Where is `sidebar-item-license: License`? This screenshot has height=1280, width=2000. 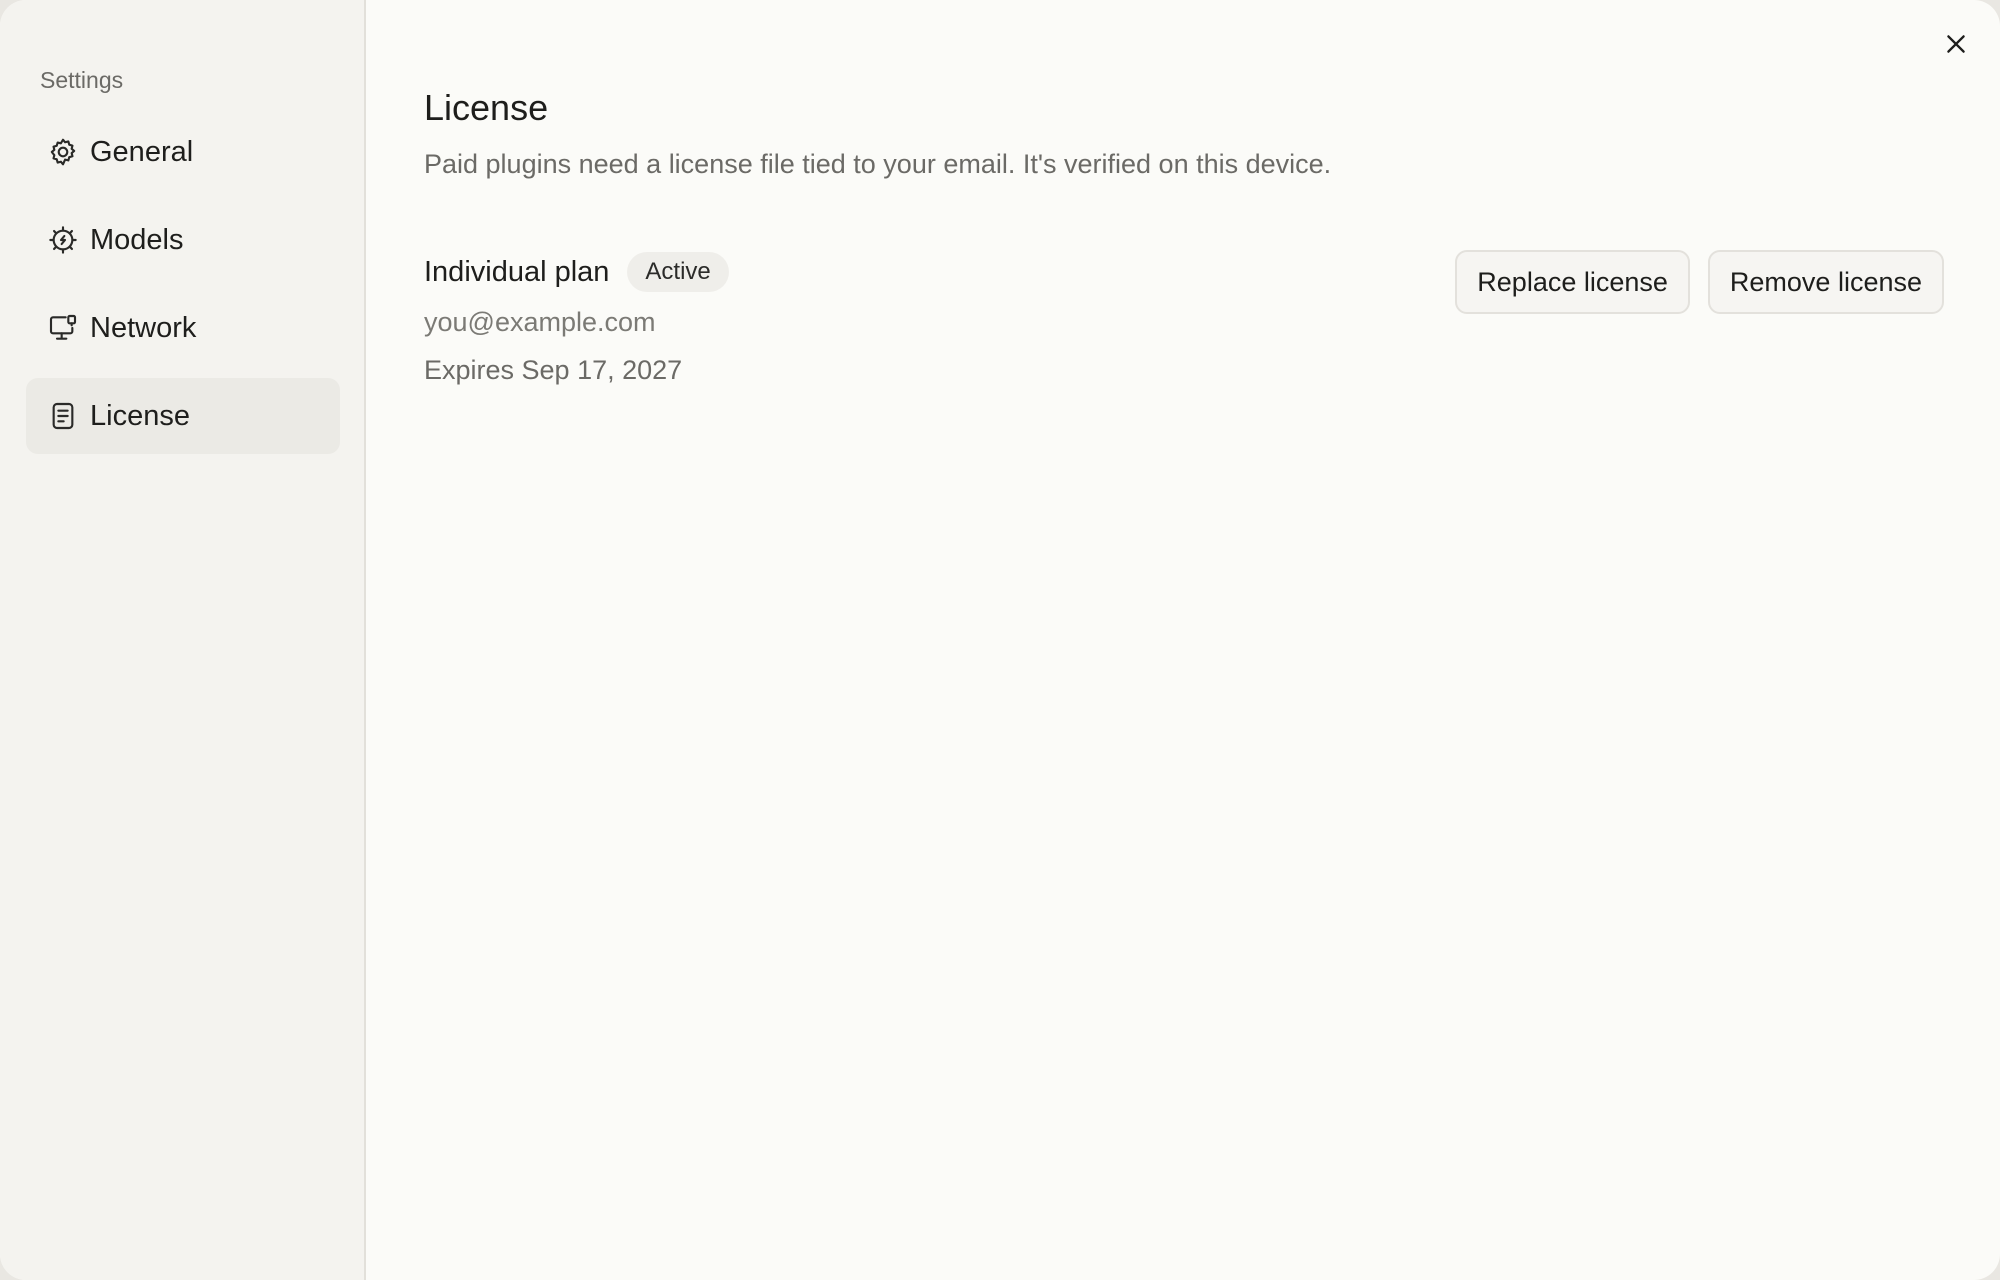 sidebar-item-license: License is located at coordinates (183, 416).